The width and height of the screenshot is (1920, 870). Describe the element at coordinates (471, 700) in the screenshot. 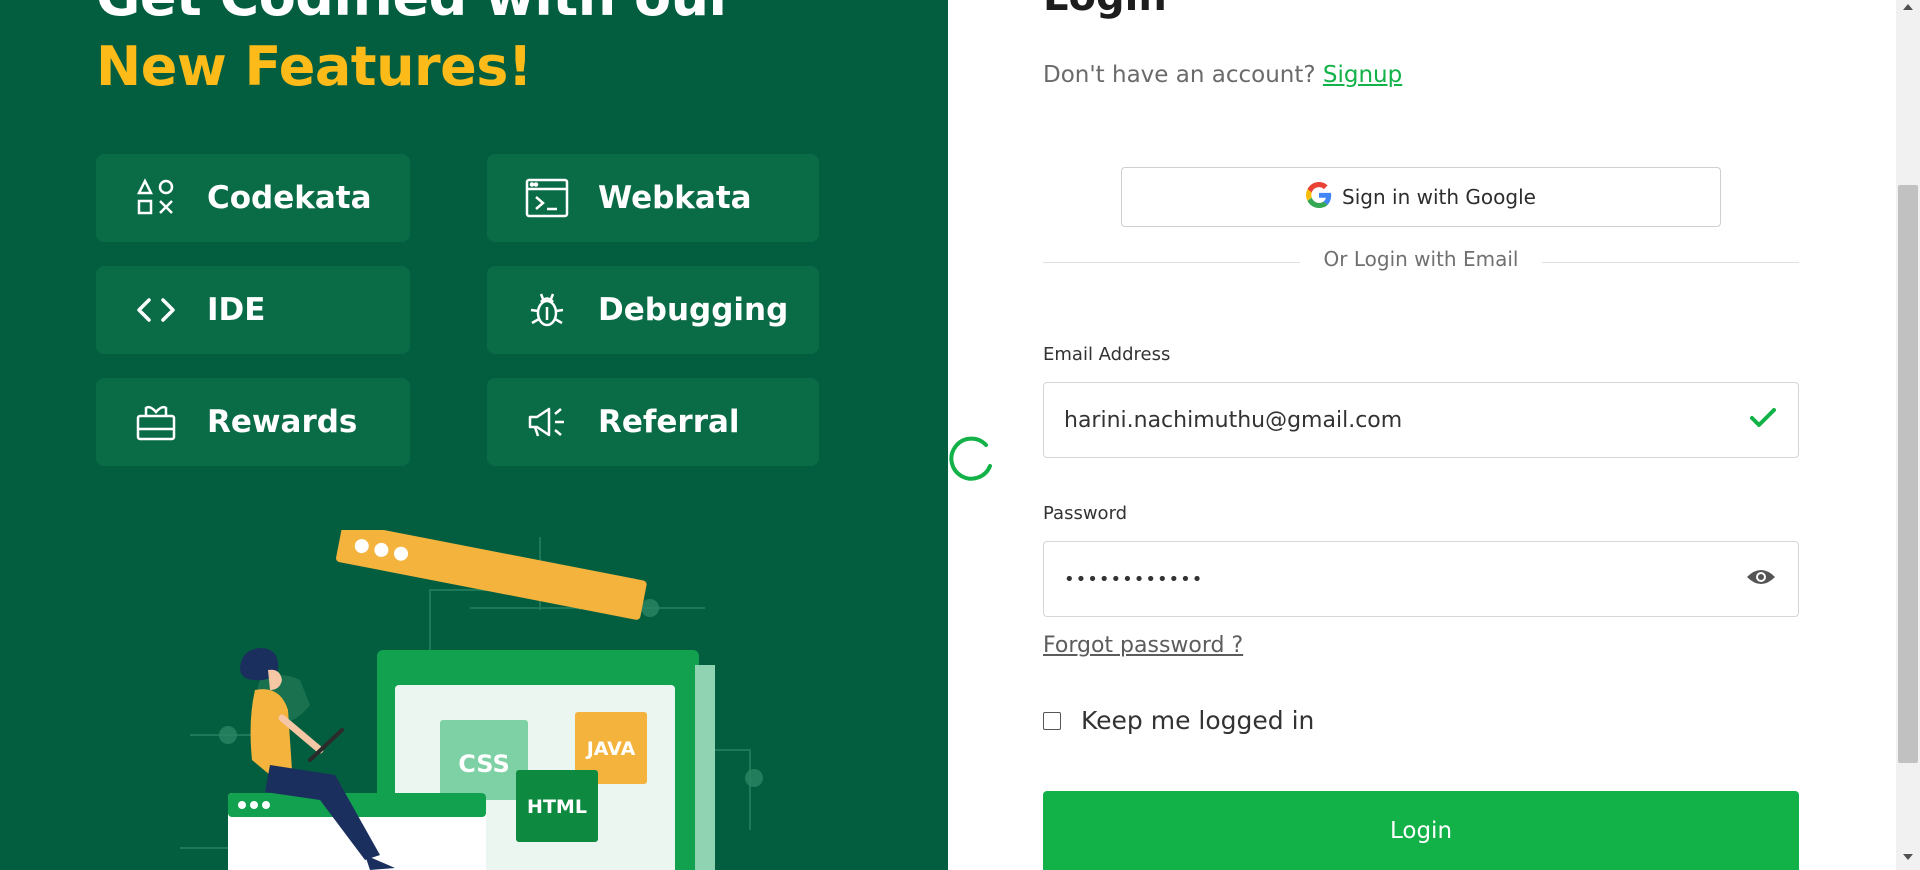

I see `coding-illustration: CSS JAVA HTML` at that location.